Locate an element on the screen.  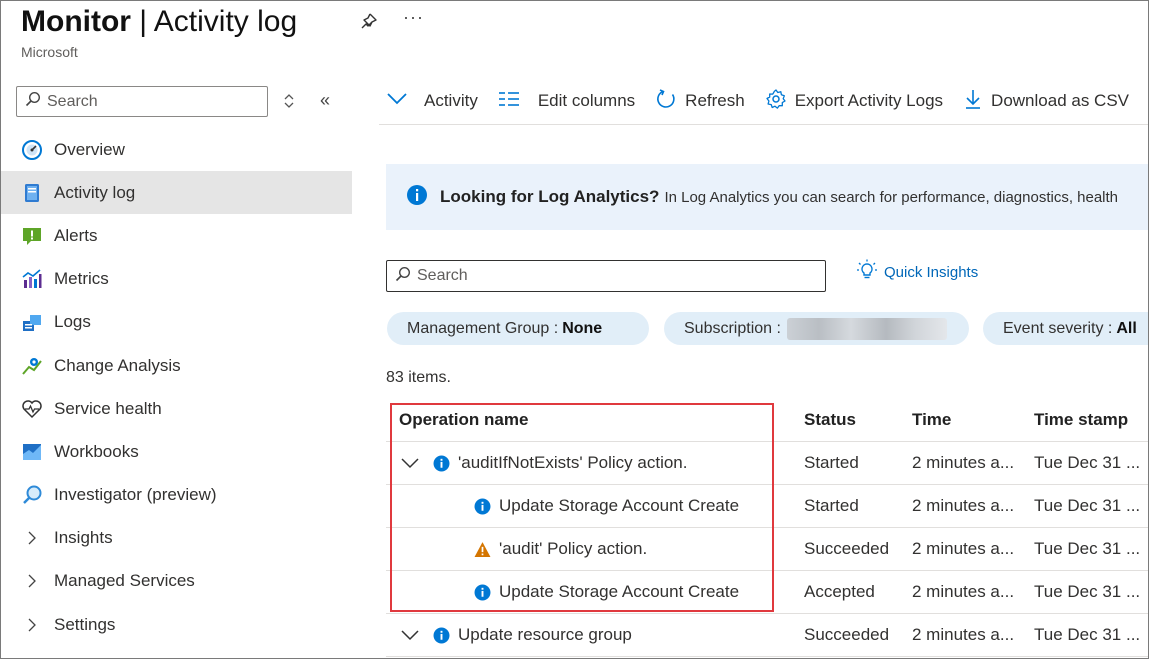
pin-icon is located at coordinates (368, 22).